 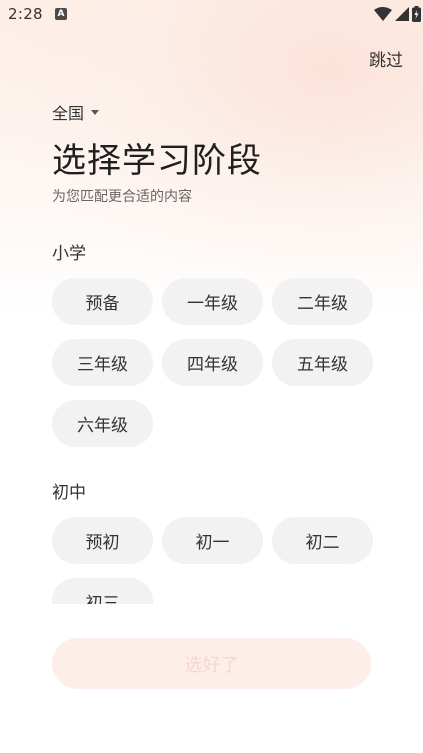 I want to click on status-bar: 2:28 A, so click(x=211, y=15).